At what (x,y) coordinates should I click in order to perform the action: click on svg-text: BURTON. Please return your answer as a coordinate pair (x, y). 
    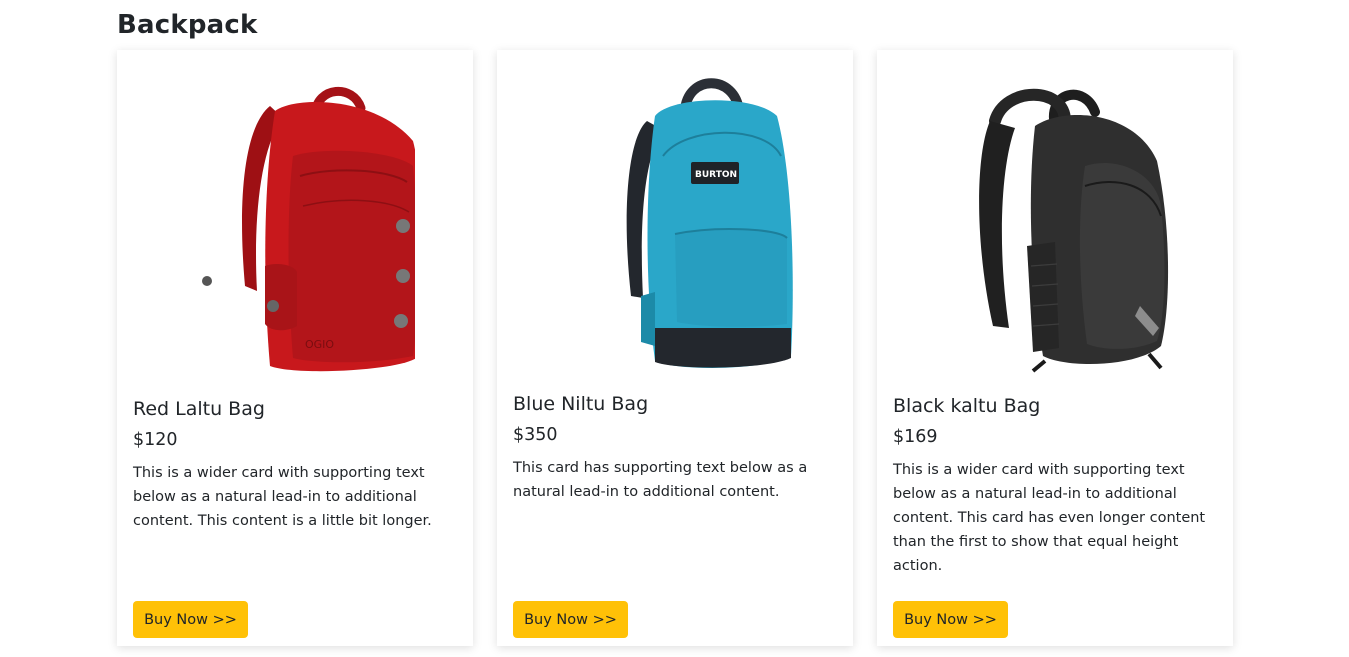
    Looking at the image, I should click on (716, 175).